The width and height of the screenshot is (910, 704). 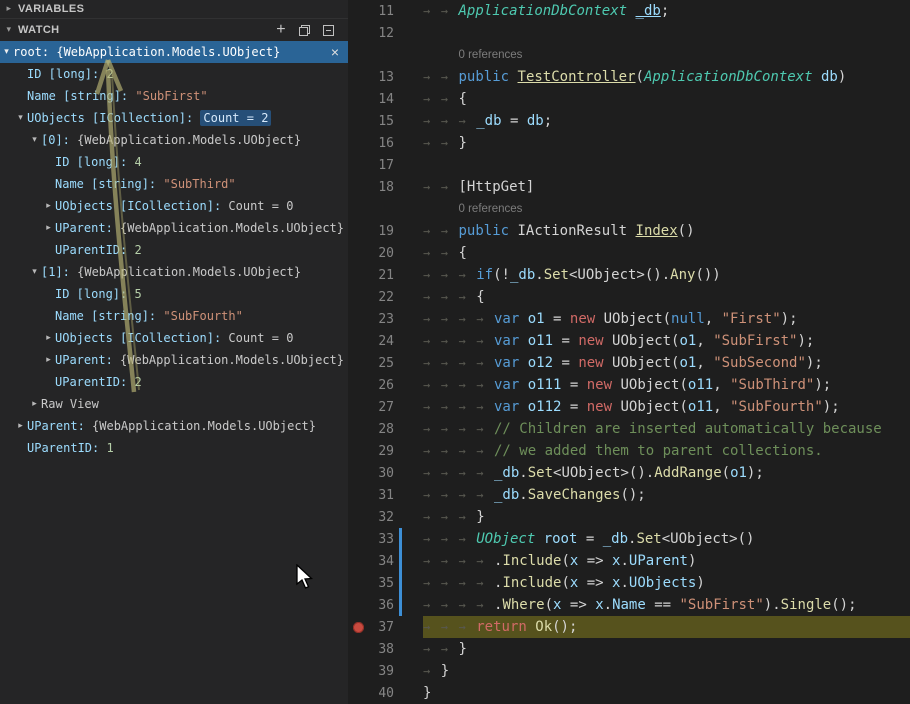 I want to click on code-content: → → → → _db. SaveChanges ();, so click(x=666, y=495).